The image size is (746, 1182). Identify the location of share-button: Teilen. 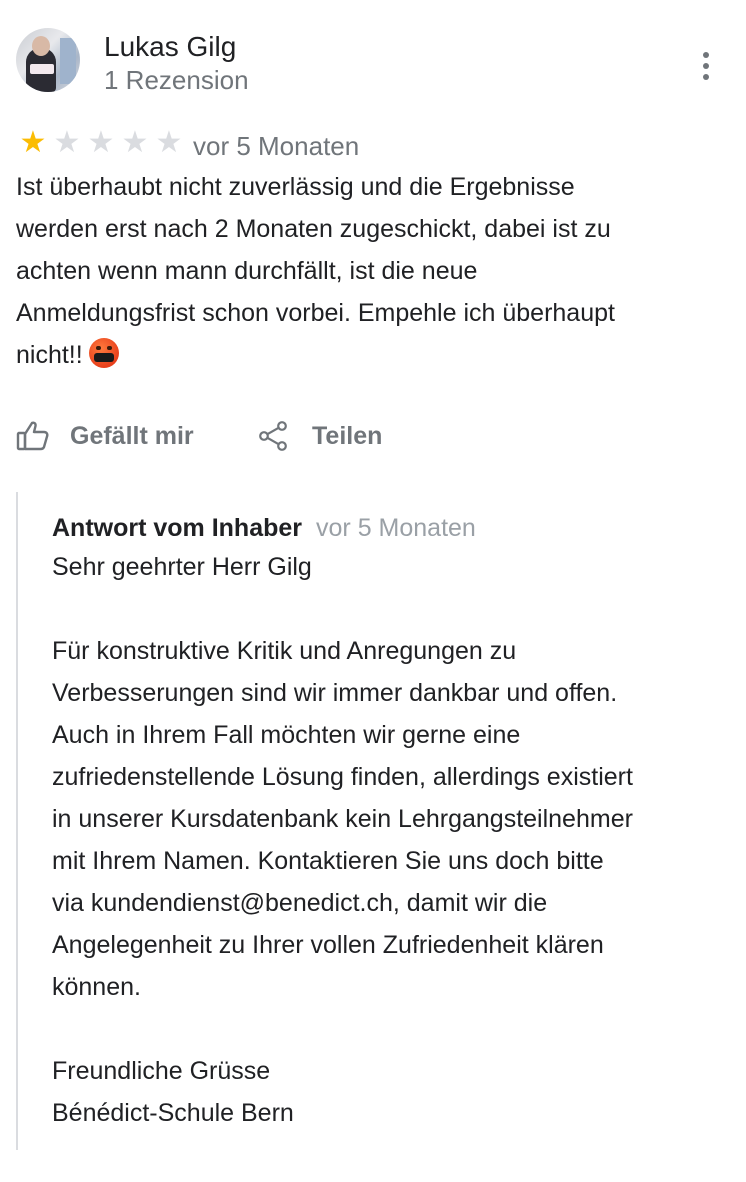
(320, 436).